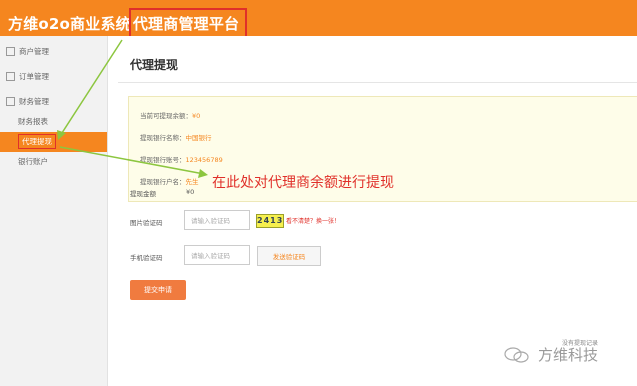  What do you see at coordinates (53, 76) in the screenshot?
I see `sidebar-item-orders: 订单管理` at bounding box center [53, 76].